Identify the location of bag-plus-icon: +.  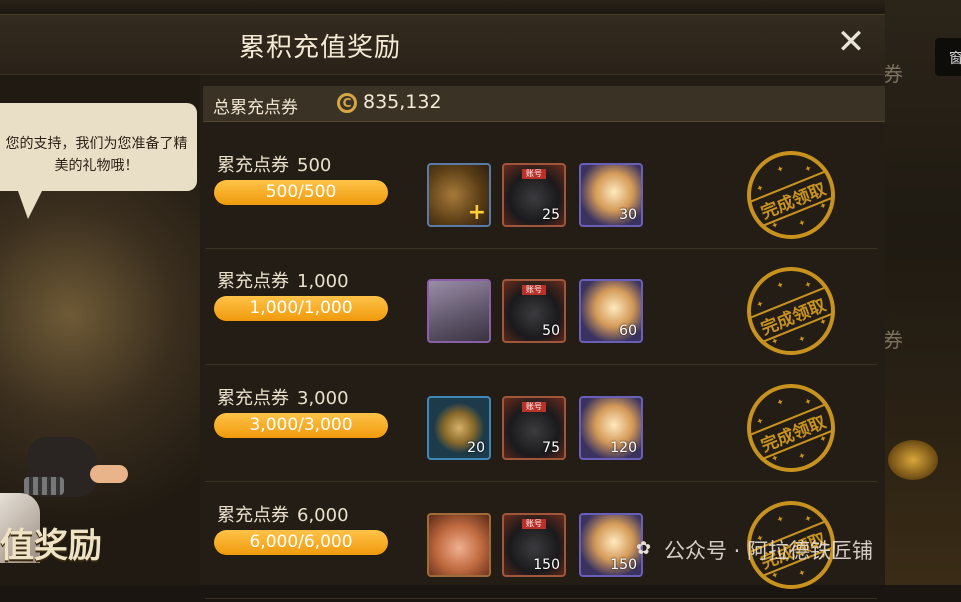
(459, 195).